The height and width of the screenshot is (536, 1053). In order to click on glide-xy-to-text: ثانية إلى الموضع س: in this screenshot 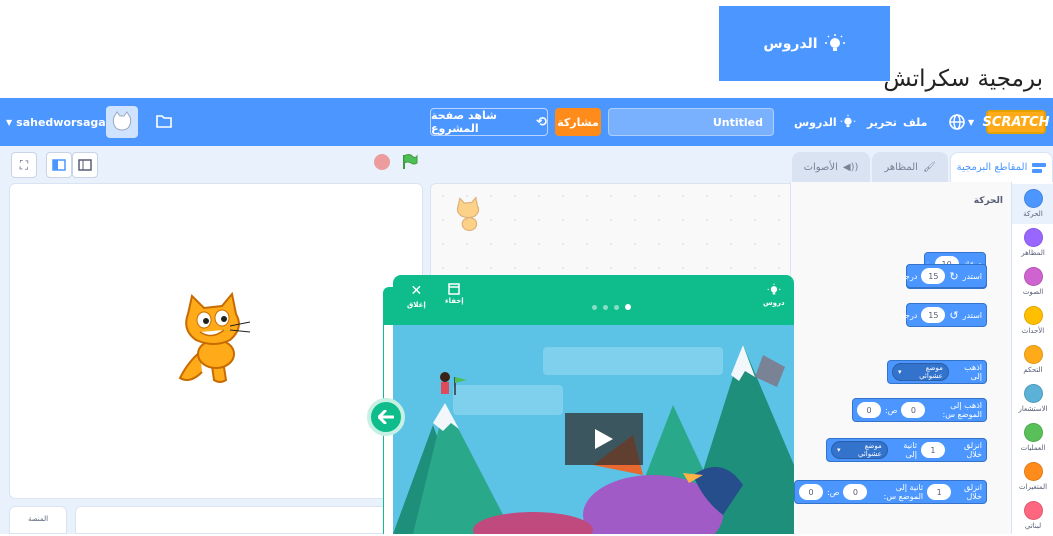, I will do `click(903, 492)`.